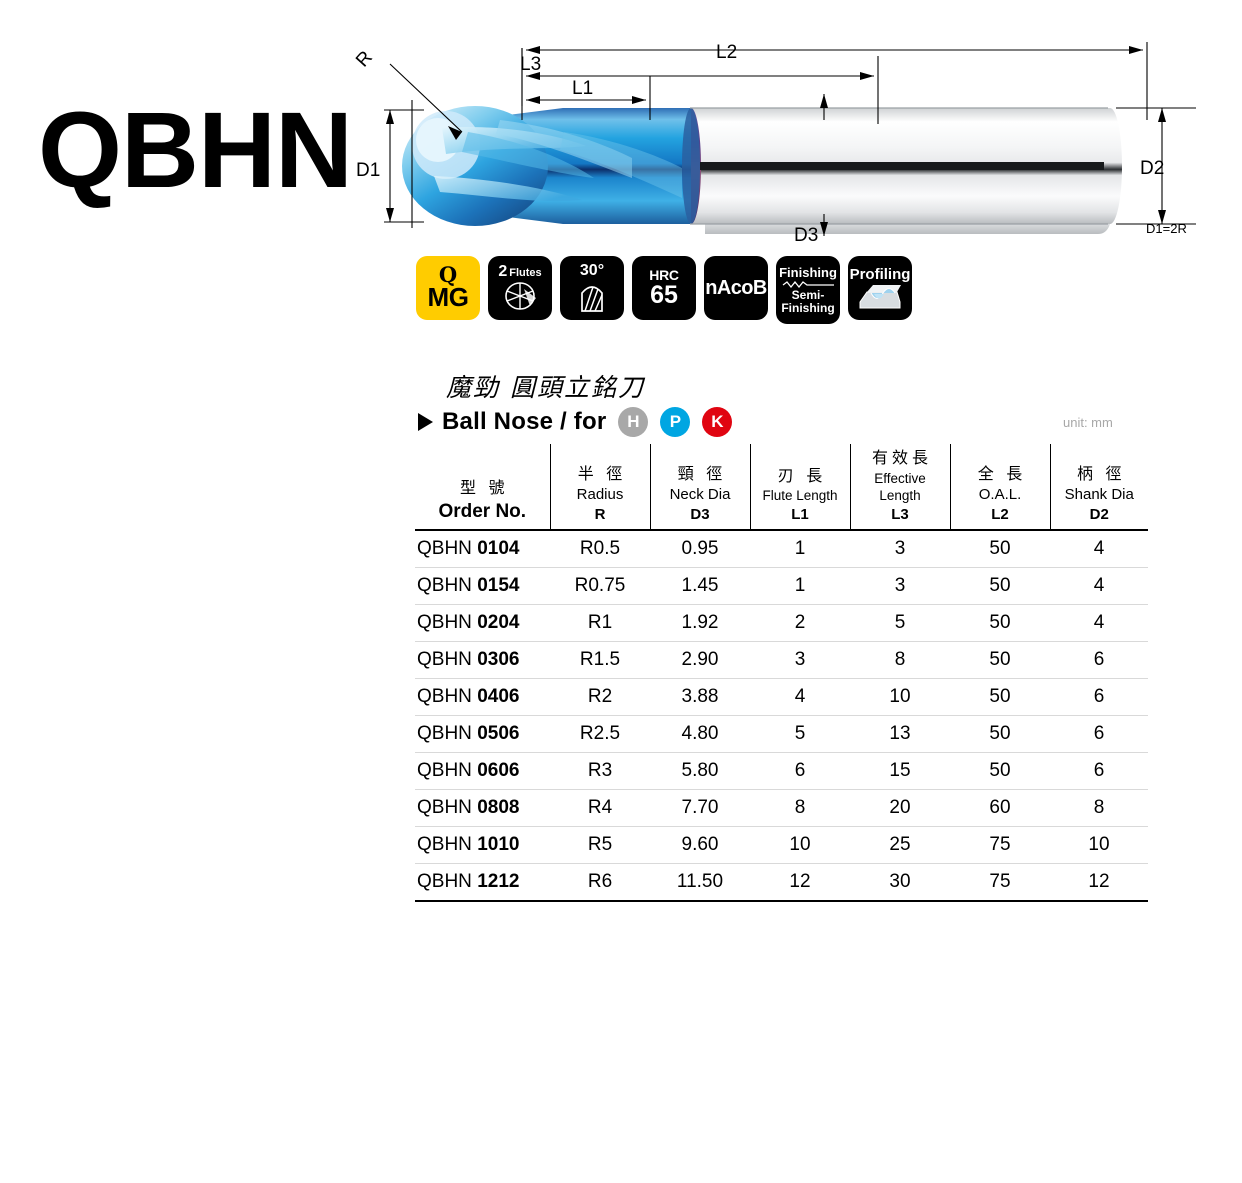 The width and height of the screenshot is (1242, 1183). I want to click on cell-flute-length: 5, so click(800, 734).